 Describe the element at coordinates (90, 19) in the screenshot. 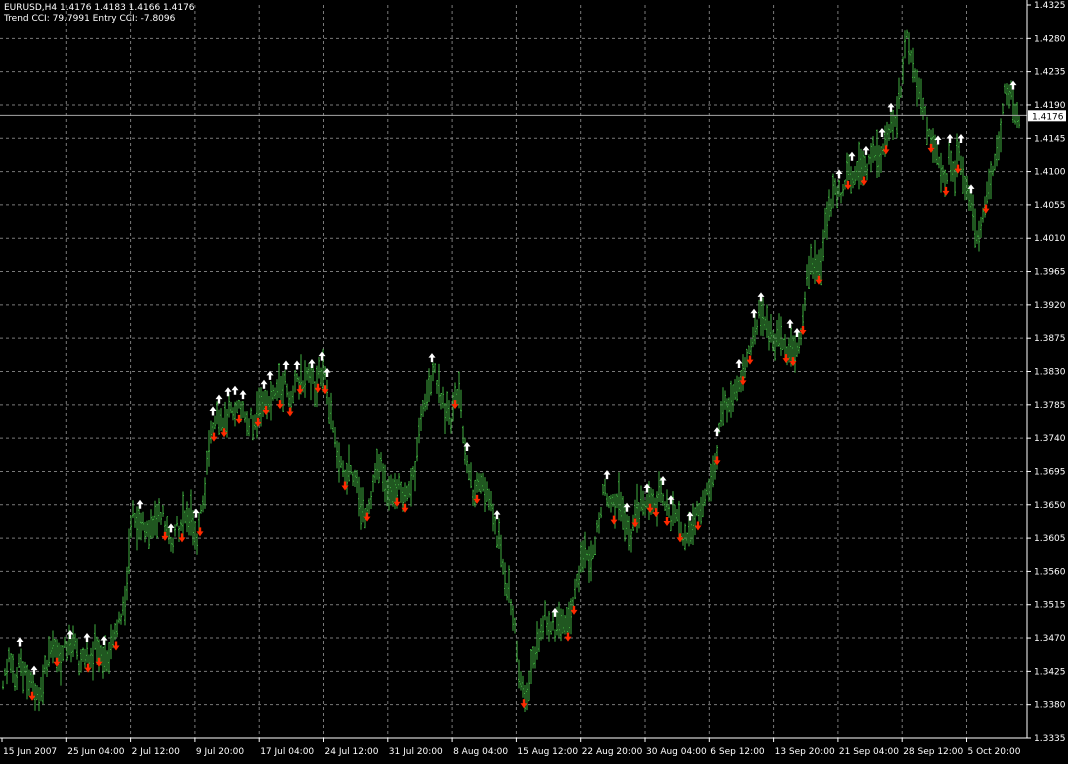

I see `indicator-info: Trend CCI: 79.7991 Entry CCI: -7.8096` at that location.